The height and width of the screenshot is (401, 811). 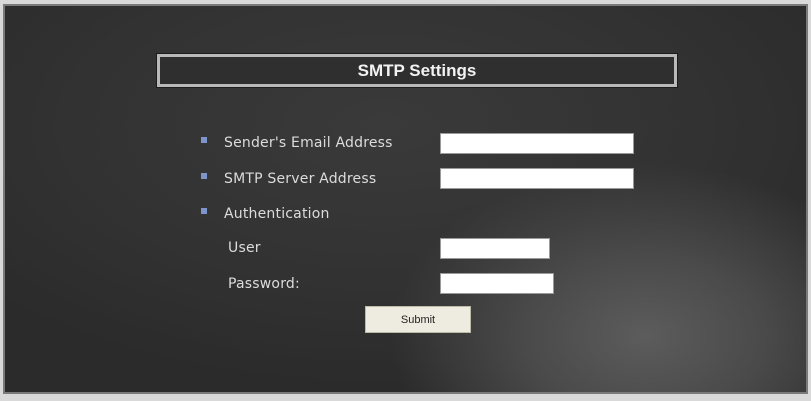 I want to click on sender-email-input, so click(x=537, y=143).